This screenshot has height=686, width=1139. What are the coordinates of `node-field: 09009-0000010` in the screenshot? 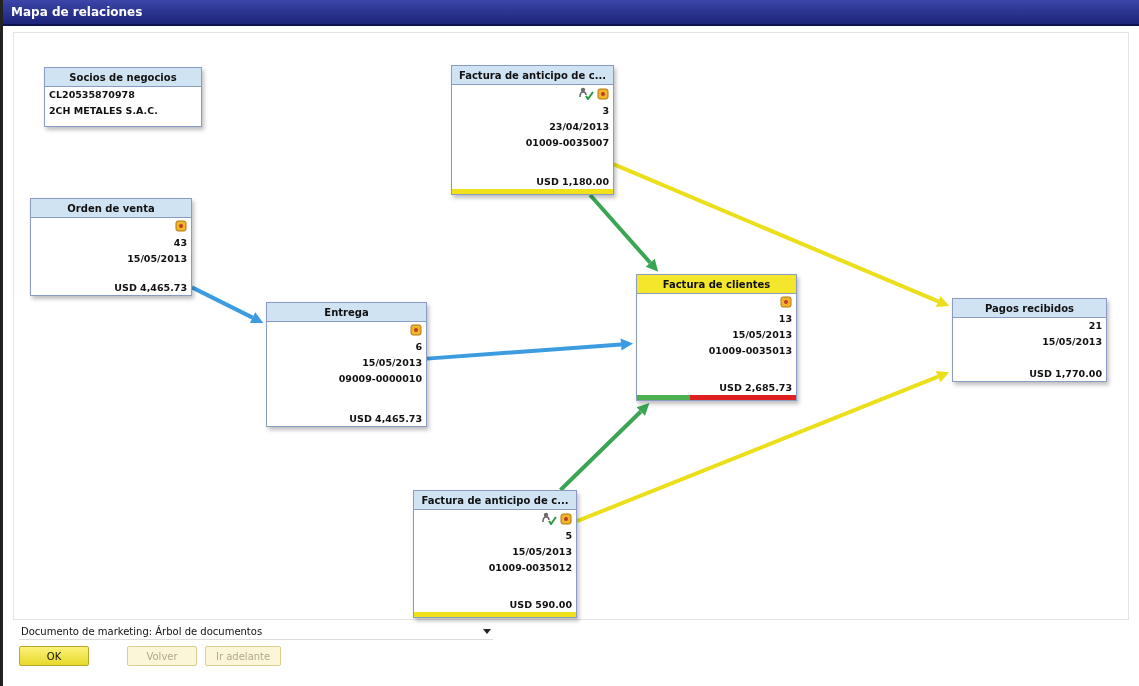 It's located at (380, 378).